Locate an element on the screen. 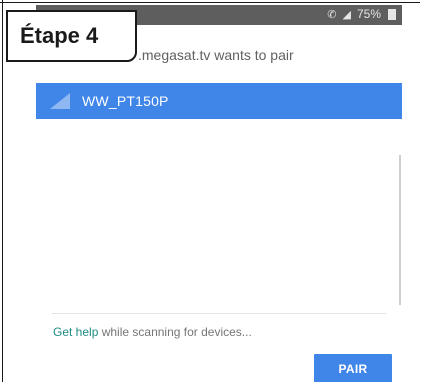 The image size is (426, 382). step-label: Étape 4 is located at coordinates (71, 36).